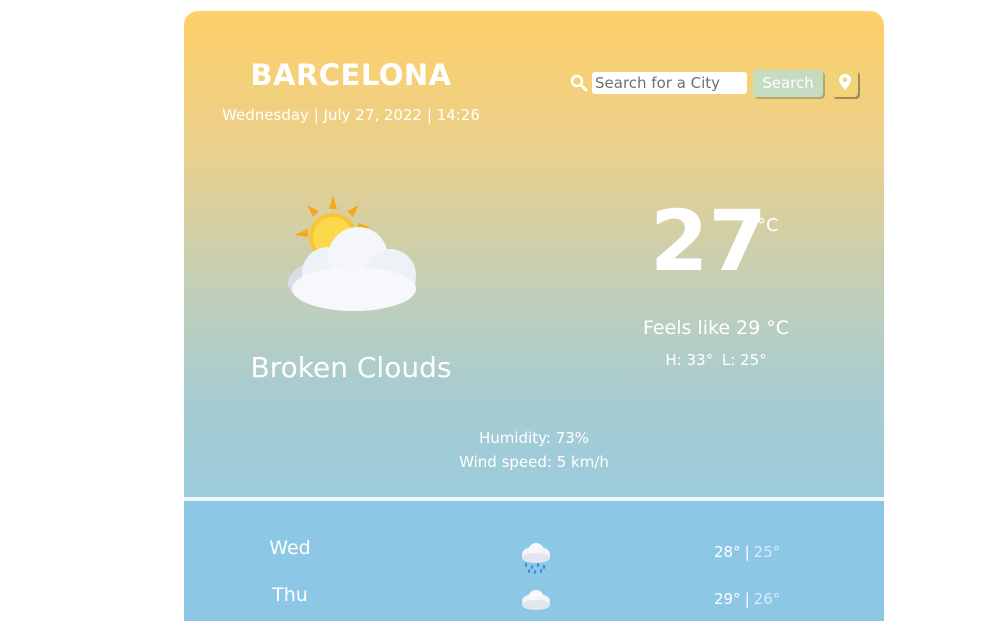 The image size is (1006, 626). I want to click on forecast-high: 28°, so click(727, 552).